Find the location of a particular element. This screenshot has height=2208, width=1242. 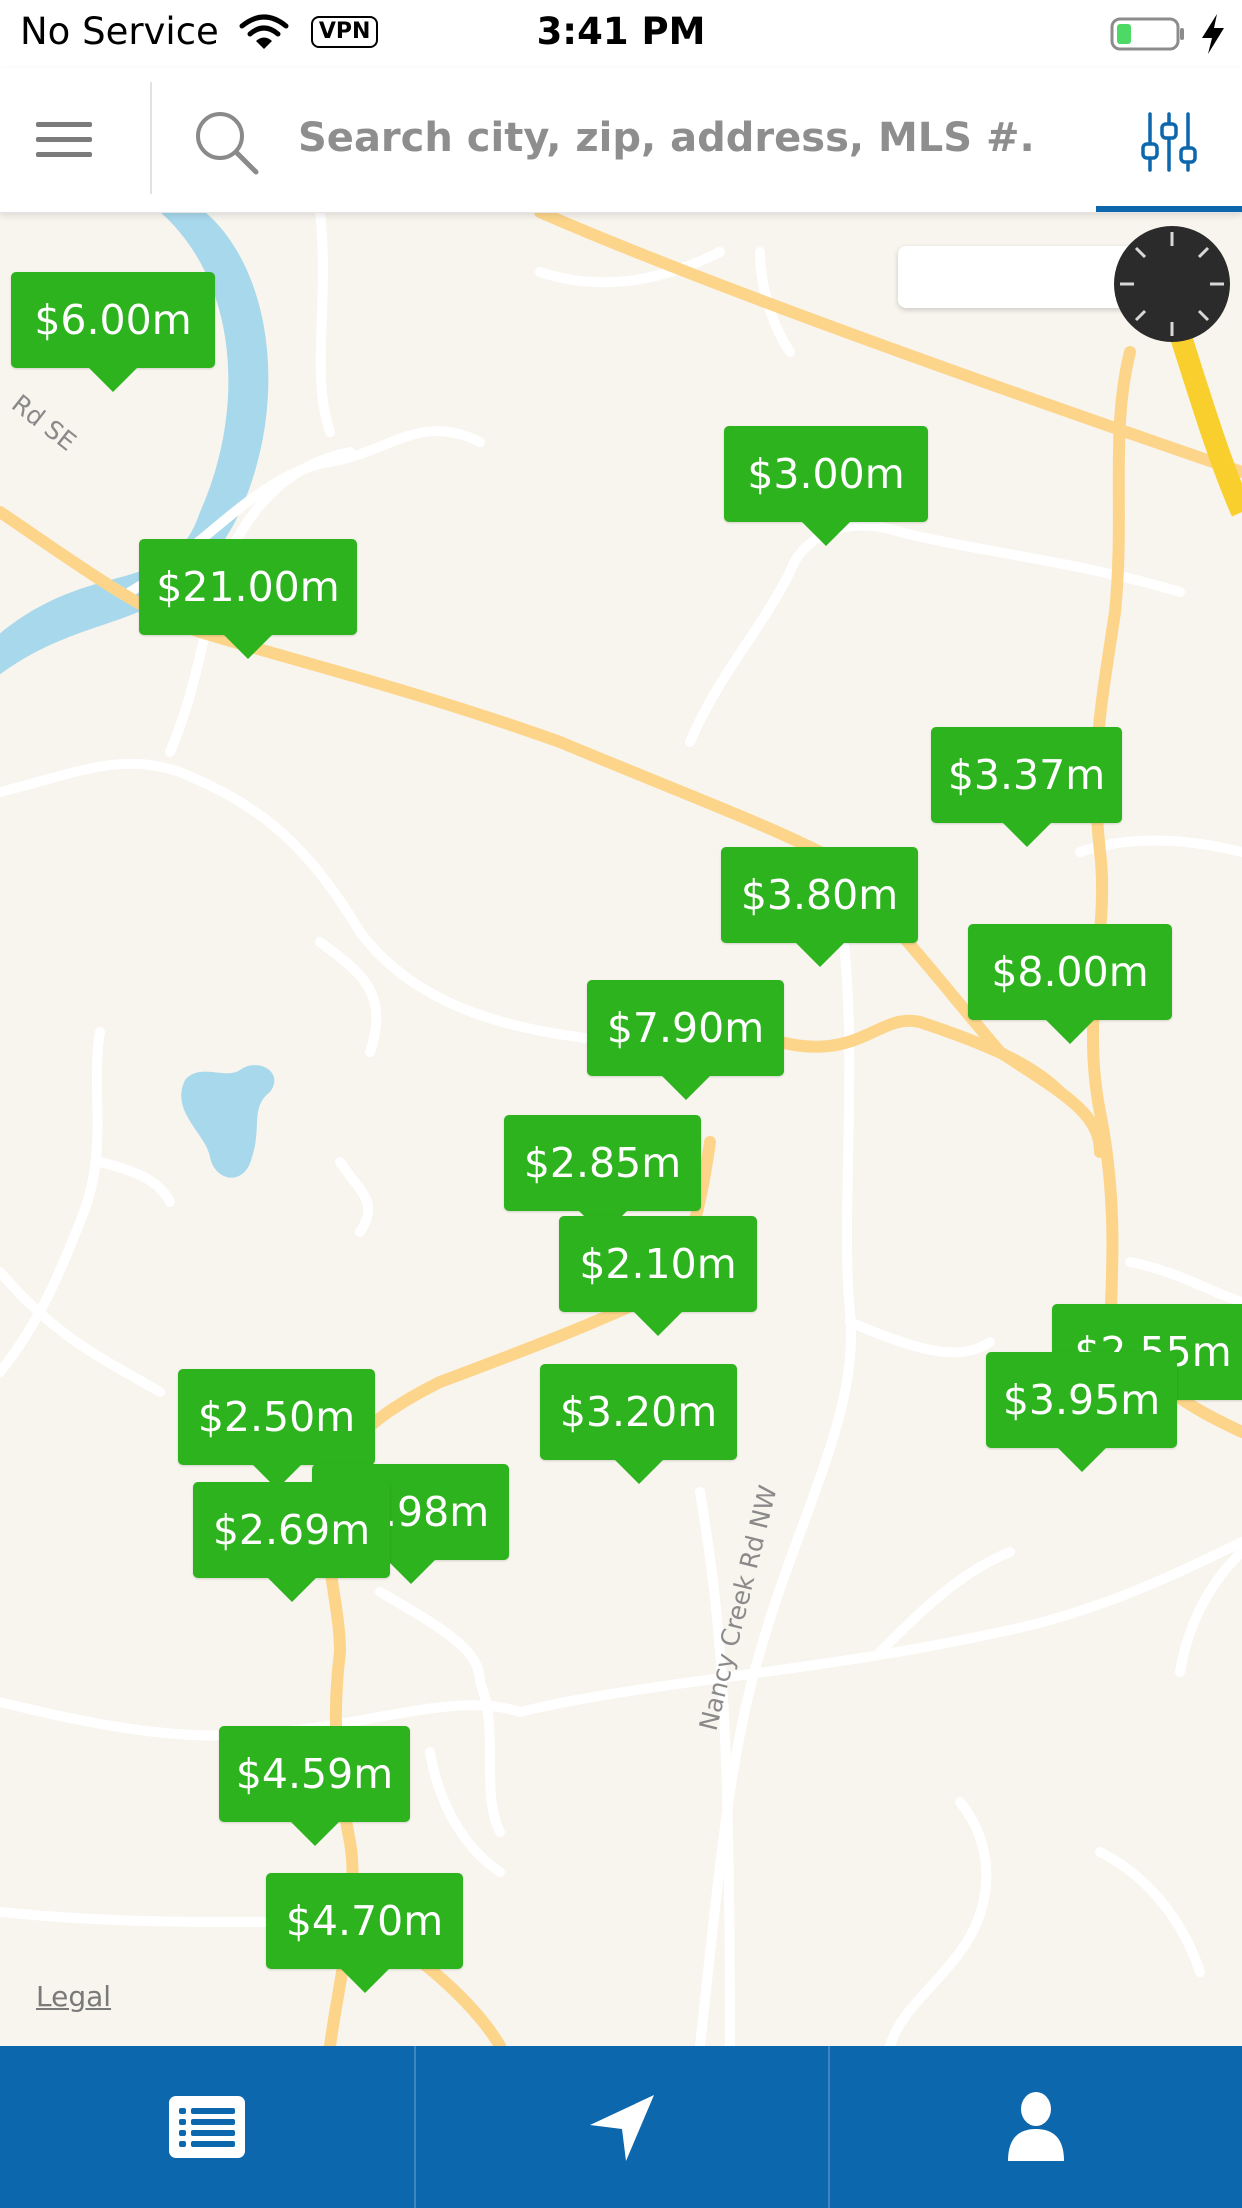

search-divider is located at coordinates (151, 138).